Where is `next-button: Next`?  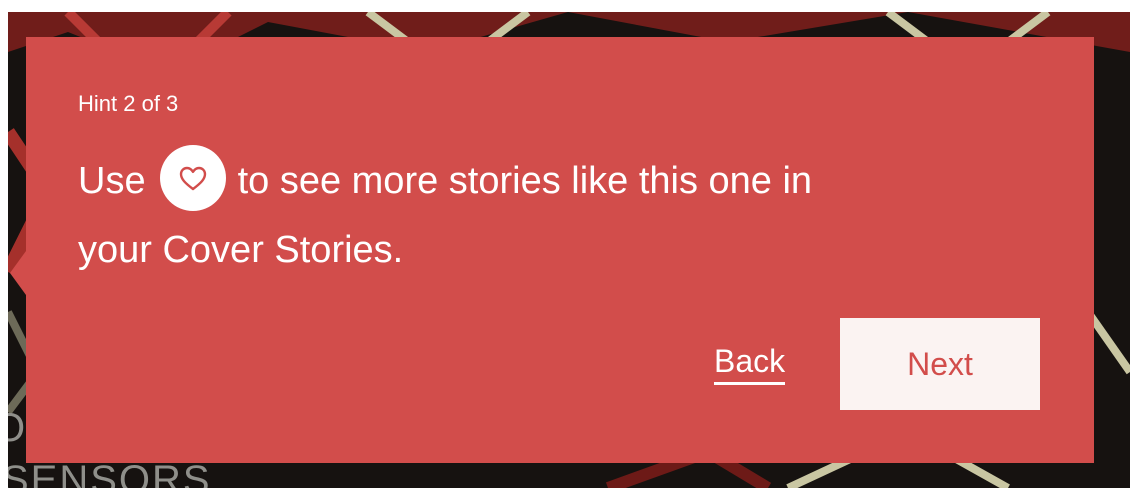 next-button: Next is located at coordinates (940, 364).